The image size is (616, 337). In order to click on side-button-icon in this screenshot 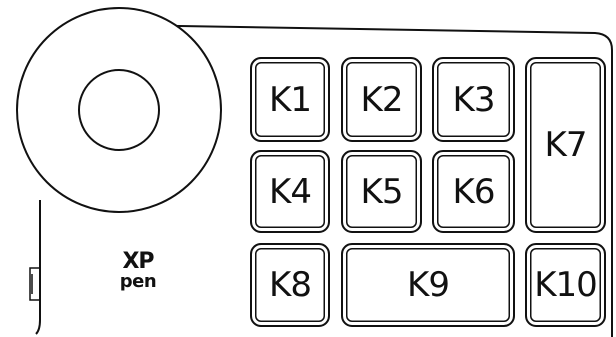, I will do `click(34, 284)`.